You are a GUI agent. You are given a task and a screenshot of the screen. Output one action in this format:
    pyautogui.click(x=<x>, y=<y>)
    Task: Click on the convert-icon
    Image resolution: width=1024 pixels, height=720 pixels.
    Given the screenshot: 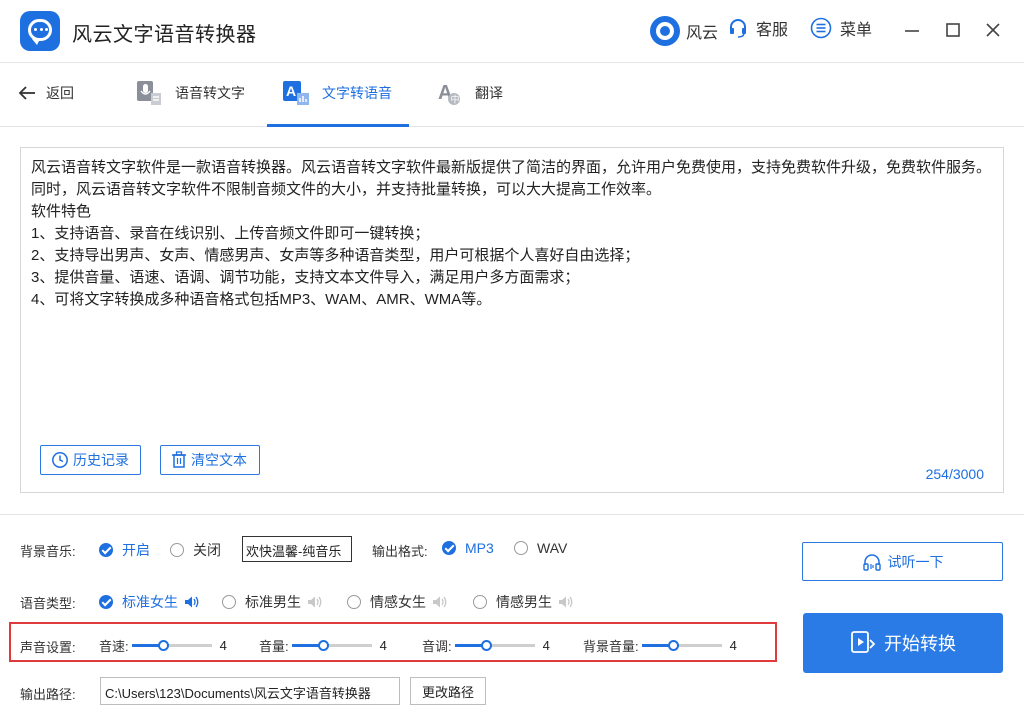 What is the action you would take?
    pyautogui.click(x=863, y=642)
    